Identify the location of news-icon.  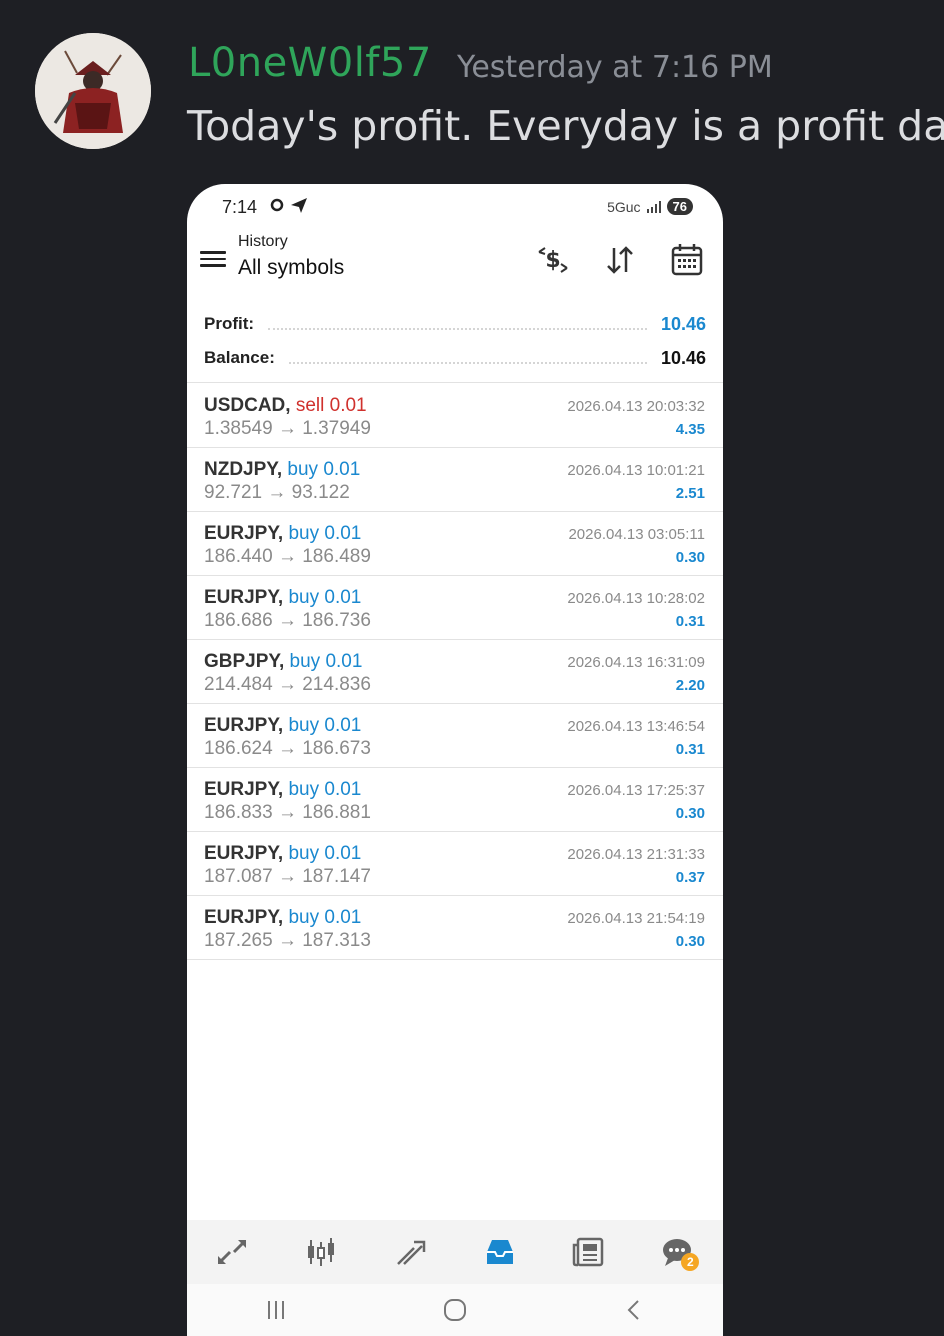
(589, 1252).